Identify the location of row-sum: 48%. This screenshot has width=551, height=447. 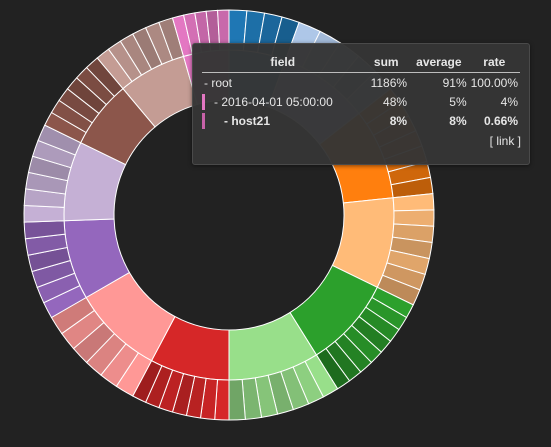
(395, 102).